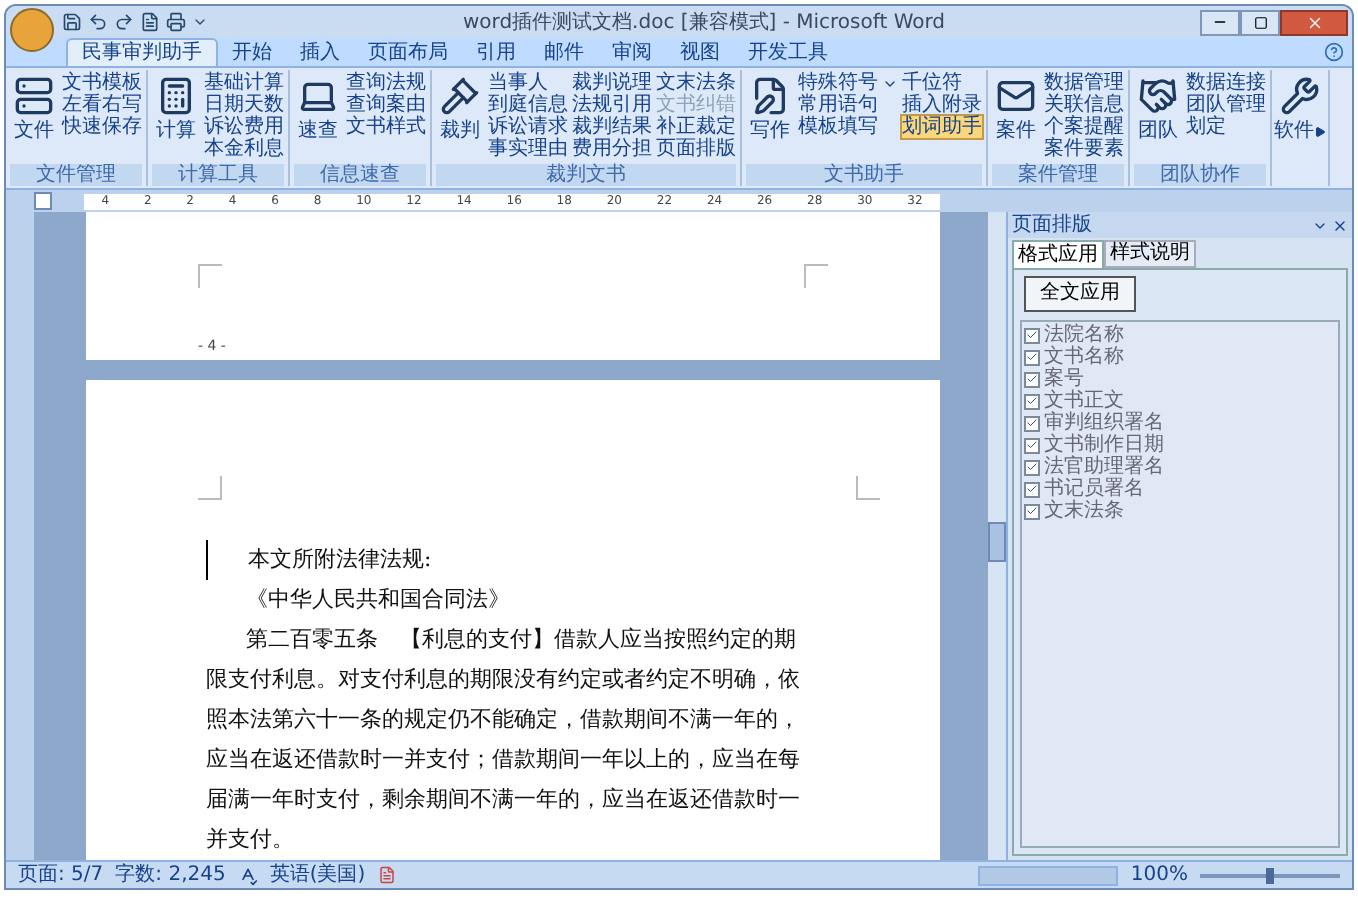 The height and width of the screenshot is (914, 1358). I want to click on pane-title: 页面排版, so click(1053, 225).